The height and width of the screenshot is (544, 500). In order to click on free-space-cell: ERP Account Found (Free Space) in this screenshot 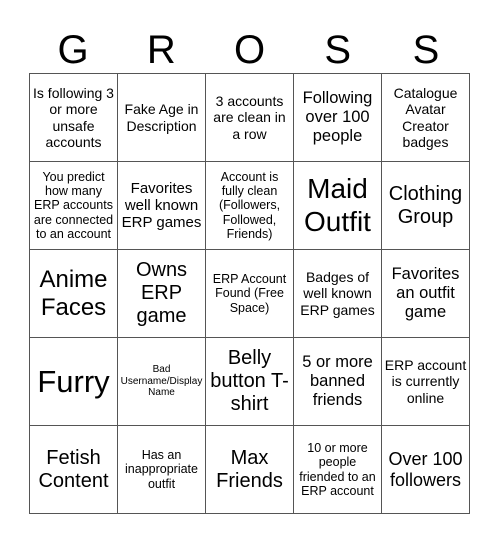, I will do `click(250, 294)`.